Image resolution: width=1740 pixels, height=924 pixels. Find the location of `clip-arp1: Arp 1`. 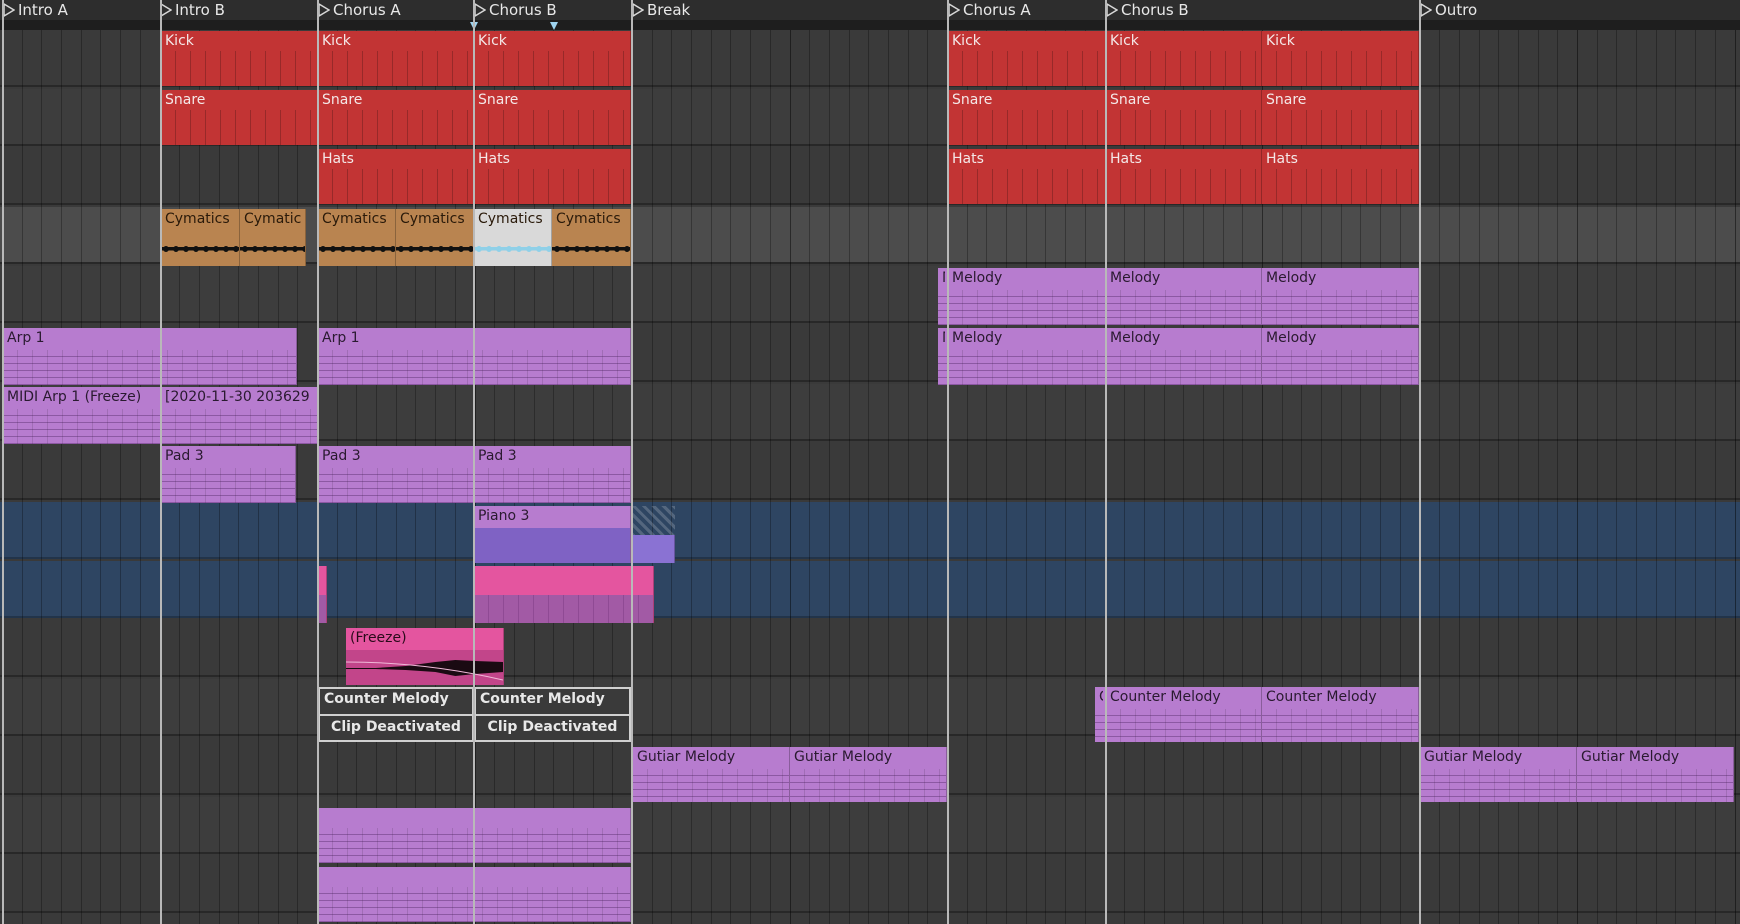

clip-arp1: Arp 1 is located at coordinates (150, 356).